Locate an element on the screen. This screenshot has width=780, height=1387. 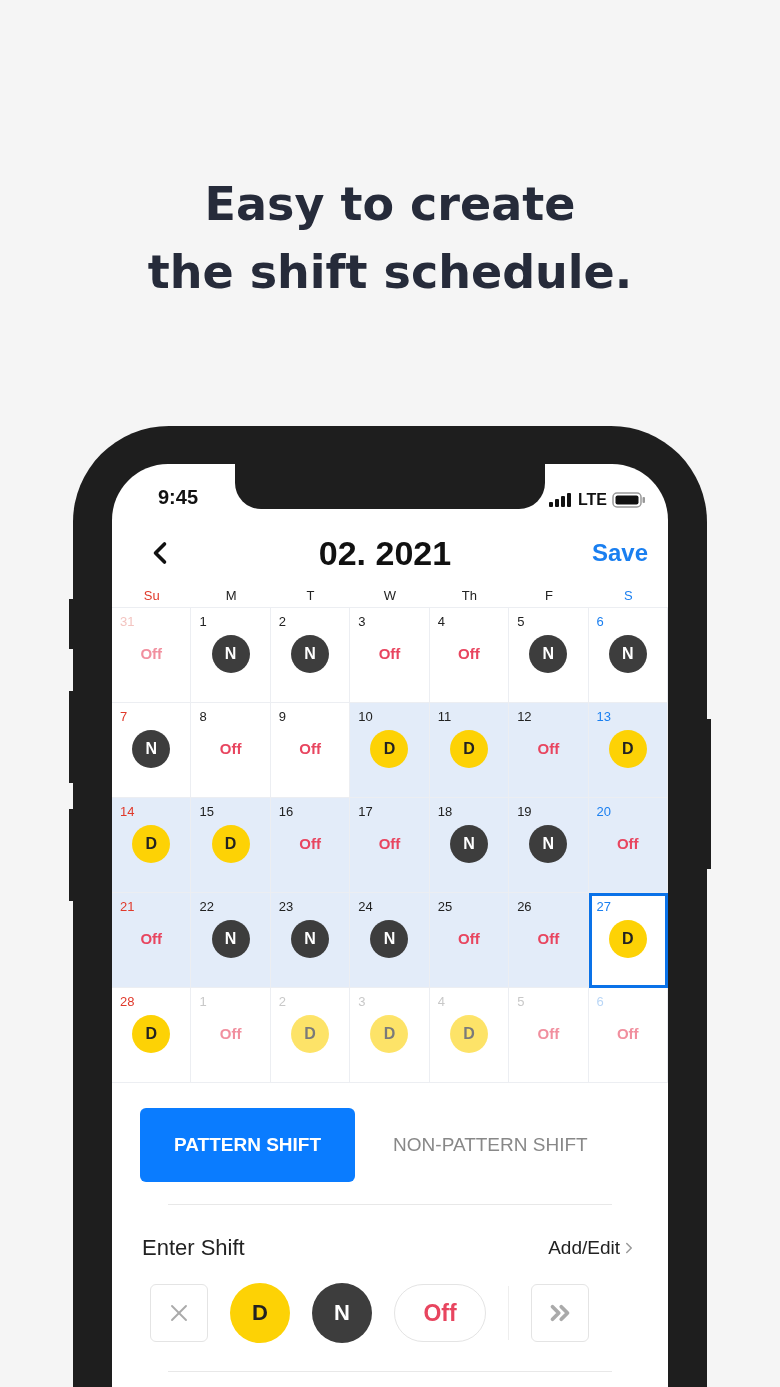
calendar-day: 27 D is located at coordinates (628, 940).